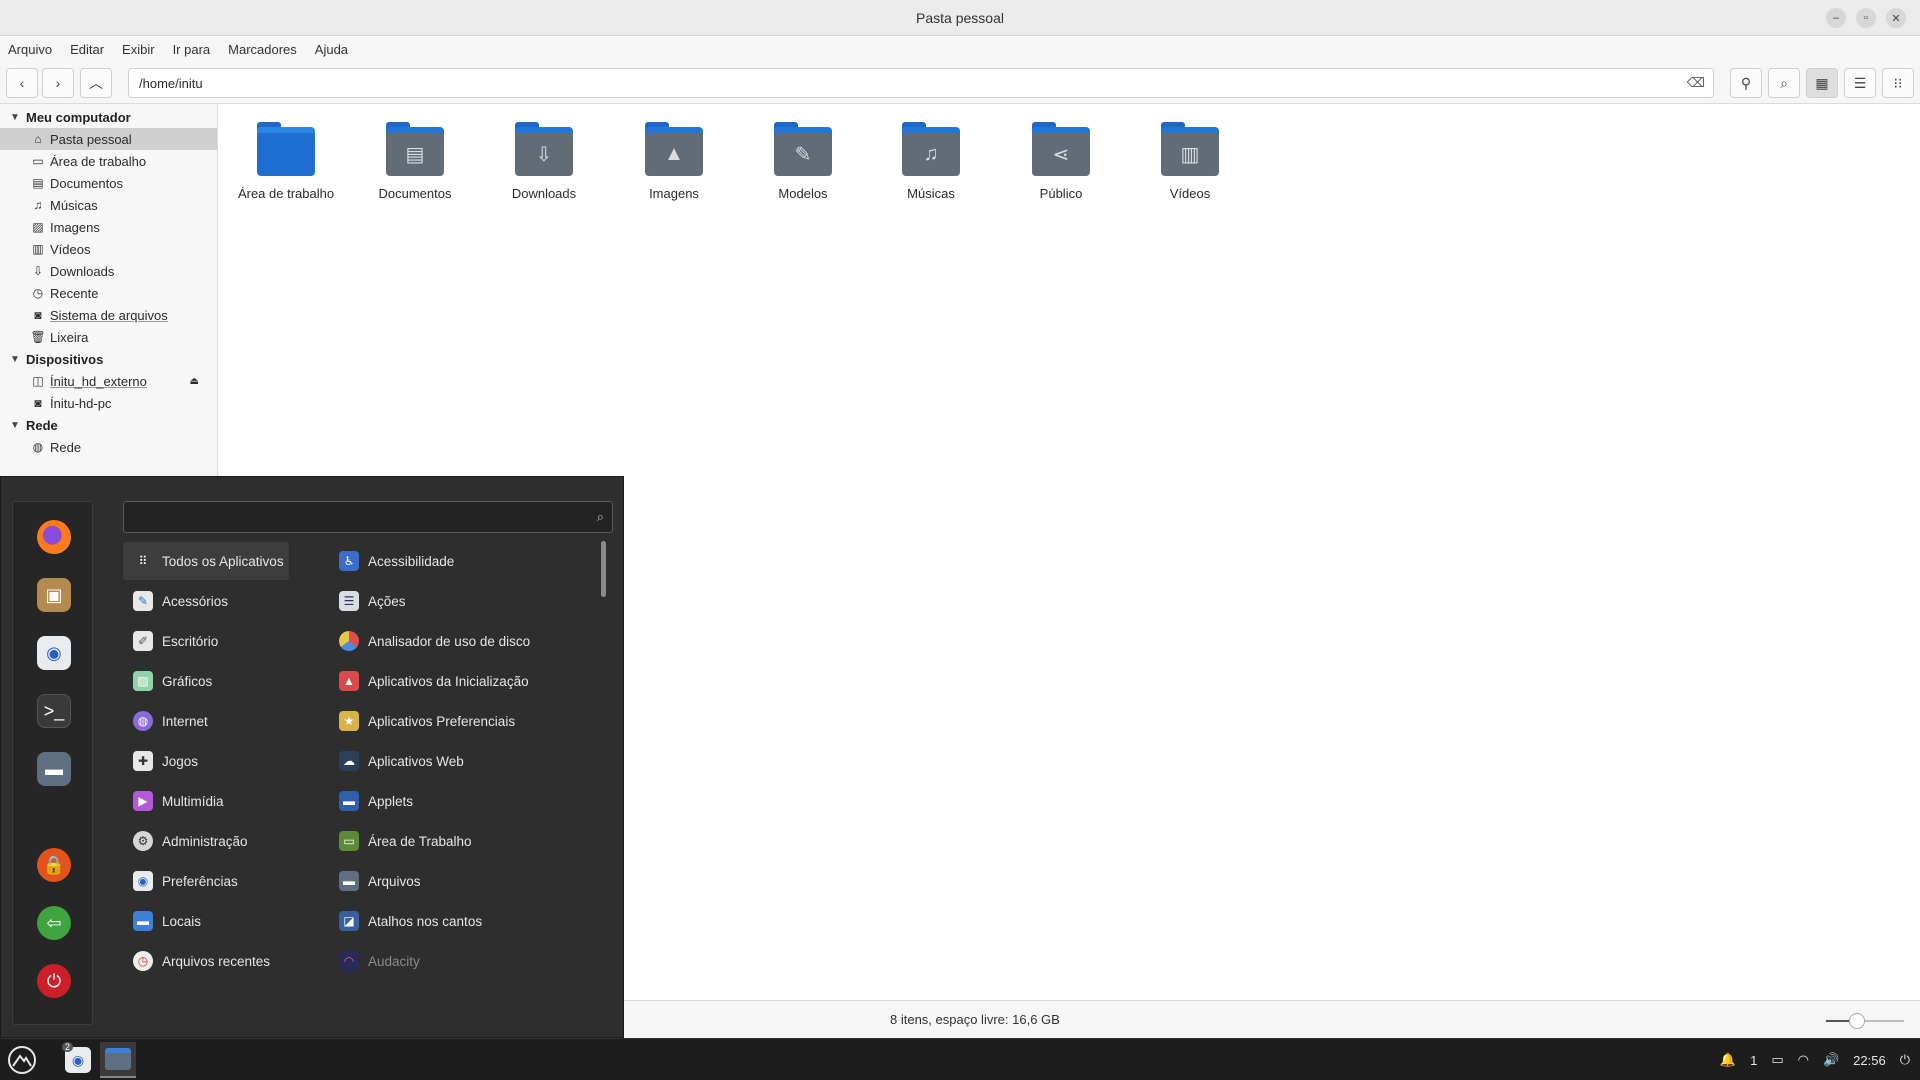 The width and height of the screenshot is (1920, 1080). Describe the element at coordinates (206, 601) in the screenshot. I see `category-accessories: ✎ Acessórios` at that location.